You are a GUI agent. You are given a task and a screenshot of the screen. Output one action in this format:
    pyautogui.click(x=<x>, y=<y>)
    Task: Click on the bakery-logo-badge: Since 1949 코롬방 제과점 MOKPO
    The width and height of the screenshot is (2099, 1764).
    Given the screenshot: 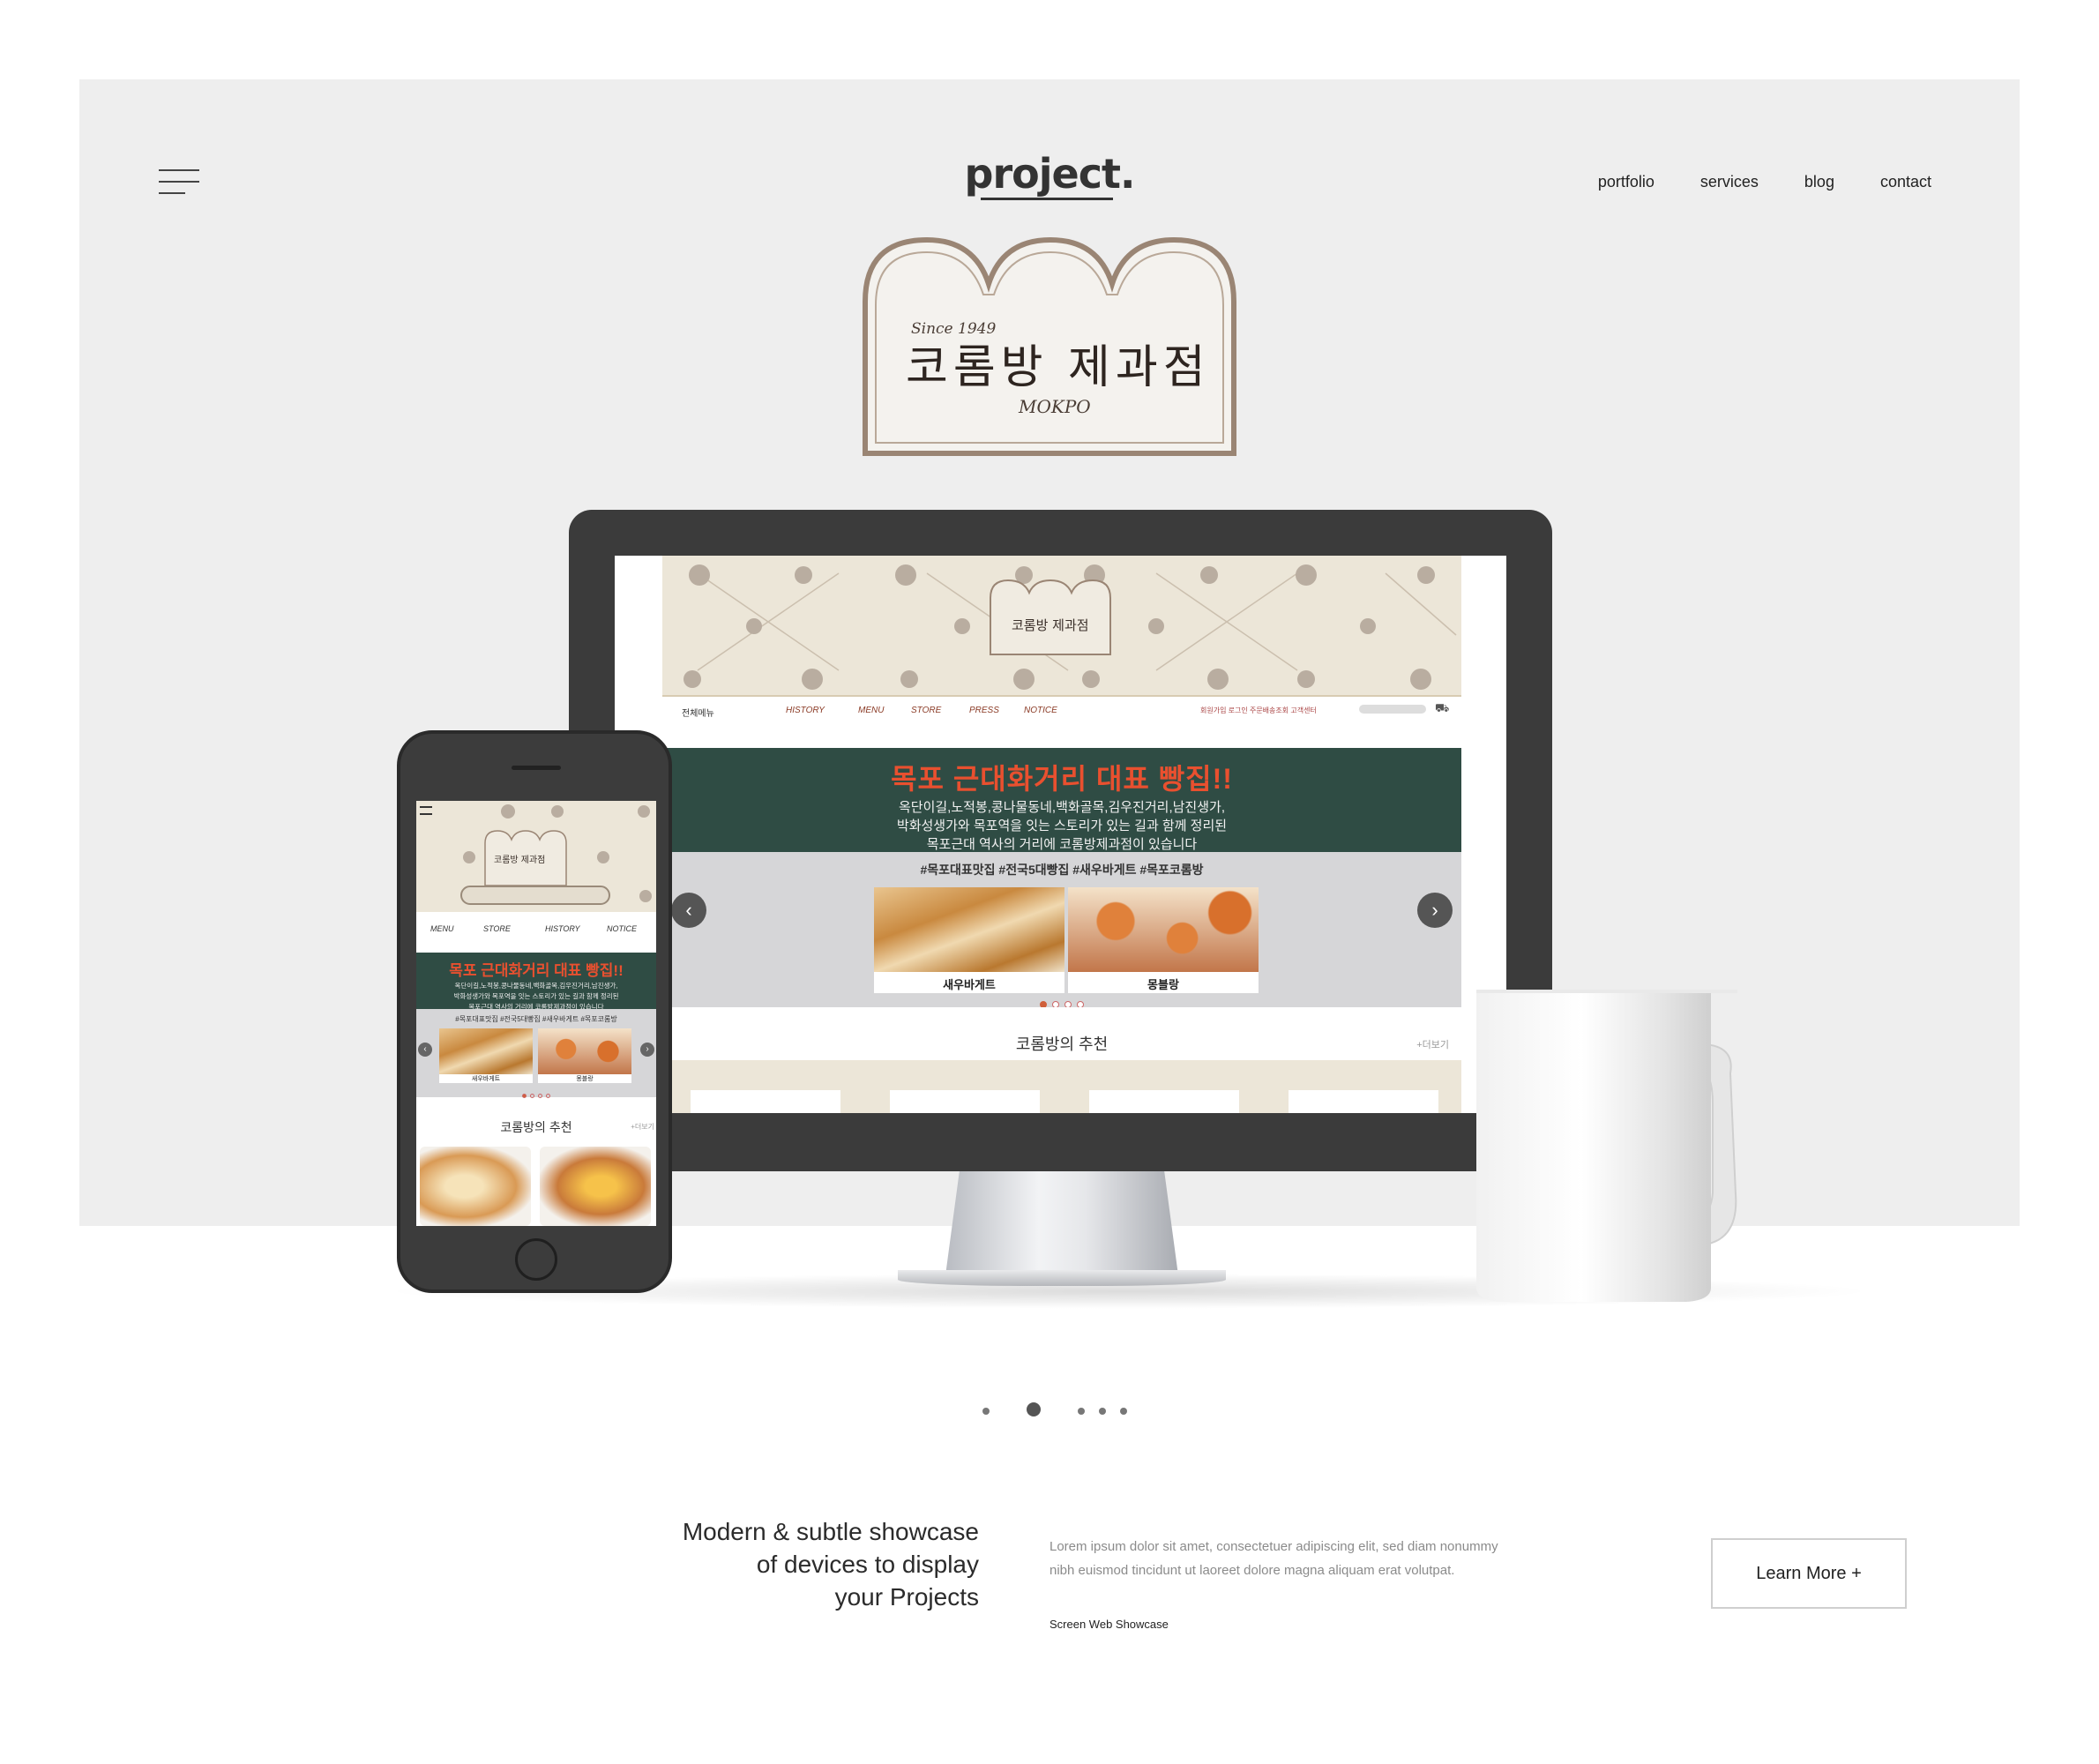 What is the action you would take?
    pyautogui.click(x=1049, y=346)
    